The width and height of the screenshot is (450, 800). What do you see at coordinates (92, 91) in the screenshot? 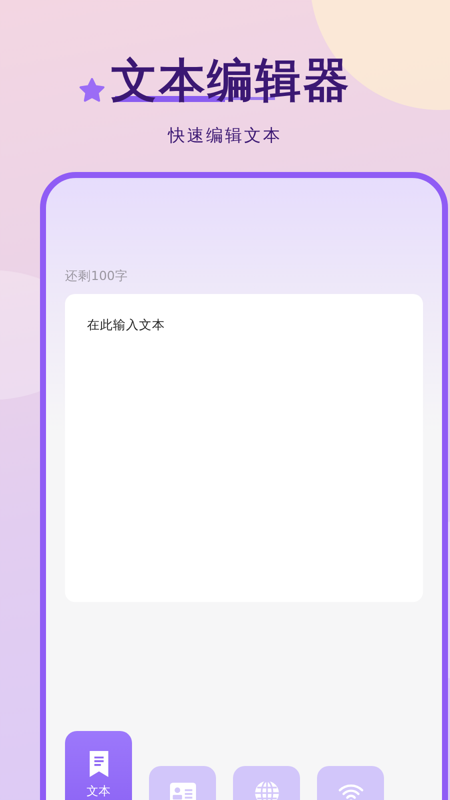
I see `star-icon` at bounding box center [92, 91].